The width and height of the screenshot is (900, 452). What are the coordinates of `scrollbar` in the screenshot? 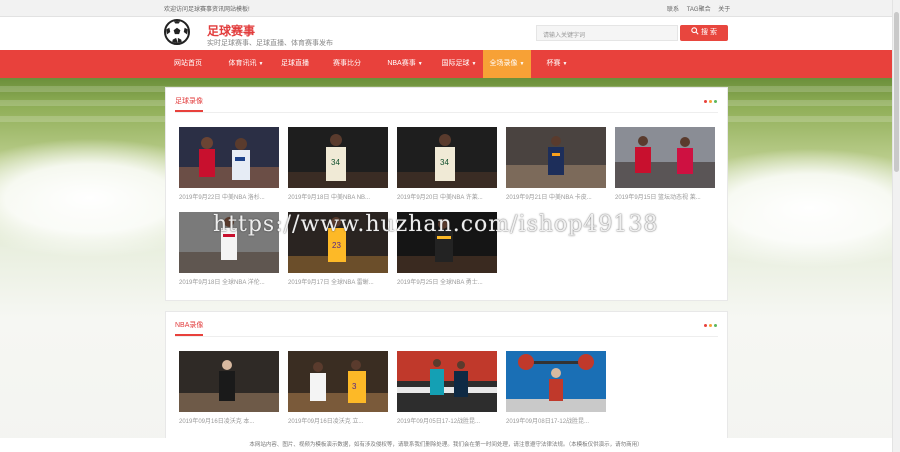 It's located at (896, 226).